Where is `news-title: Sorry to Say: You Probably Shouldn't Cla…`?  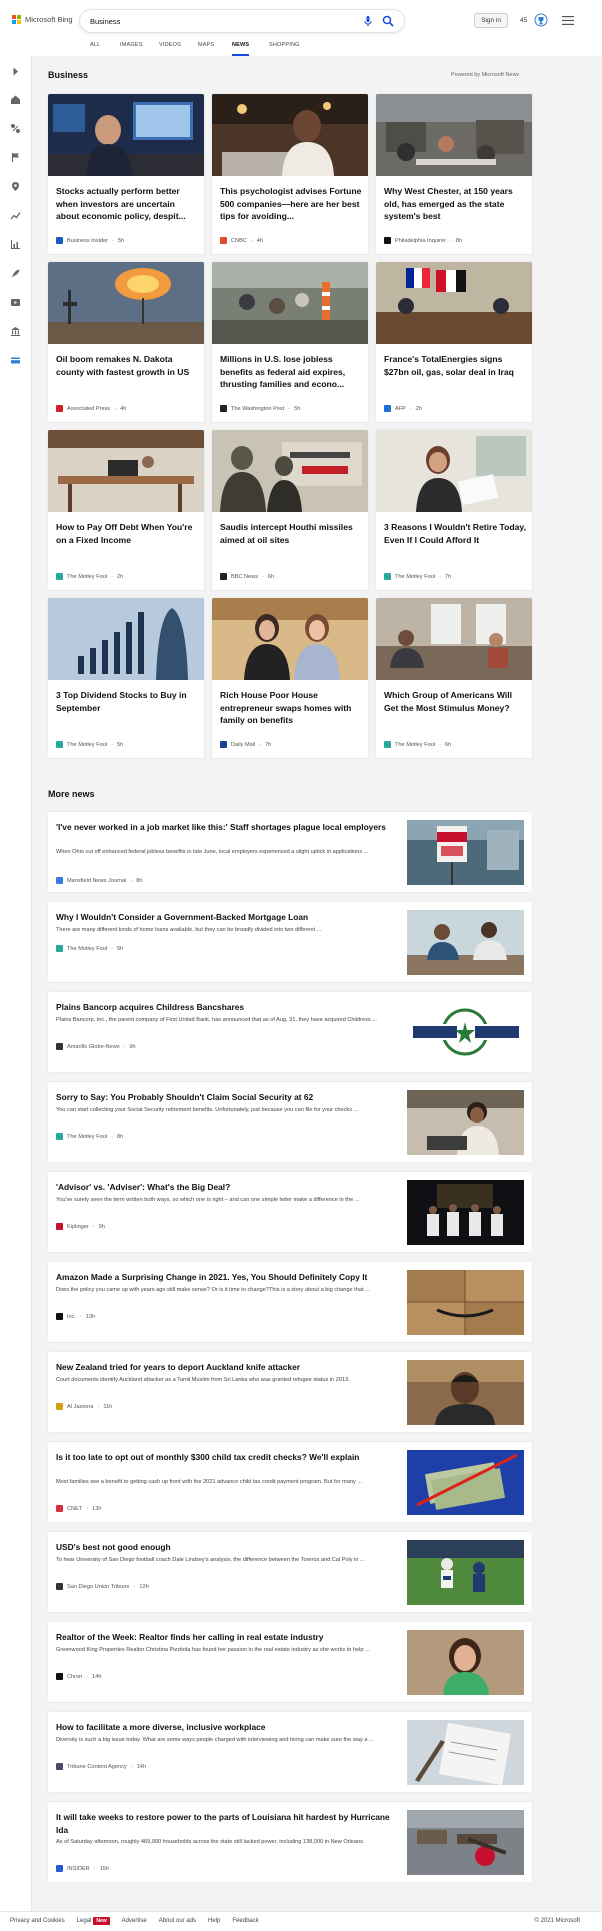 news-title: Sorry to Say: You Probably Shouldn't Cla… is located at coordinates (226, 1097).